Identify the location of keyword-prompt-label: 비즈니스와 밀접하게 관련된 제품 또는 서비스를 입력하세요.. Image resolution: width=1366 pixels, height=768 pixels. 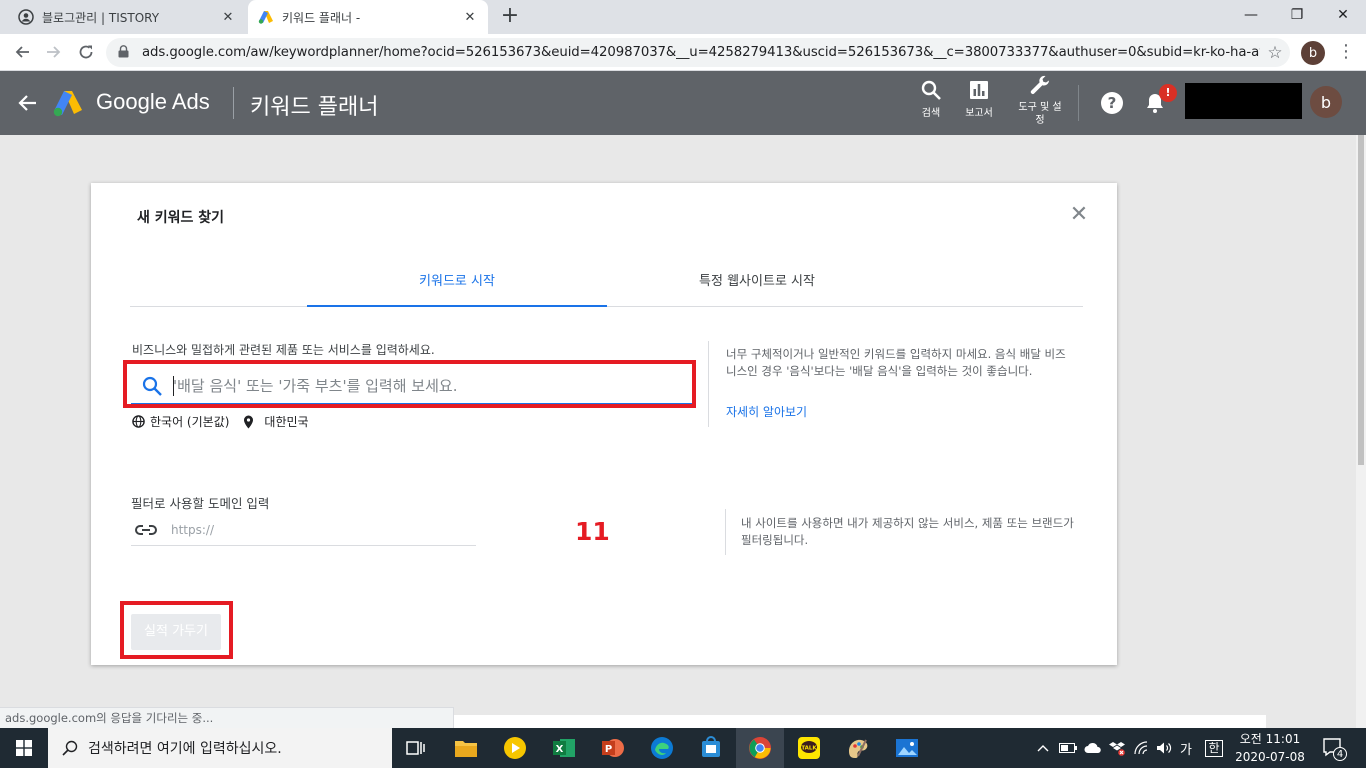
(283, 350).